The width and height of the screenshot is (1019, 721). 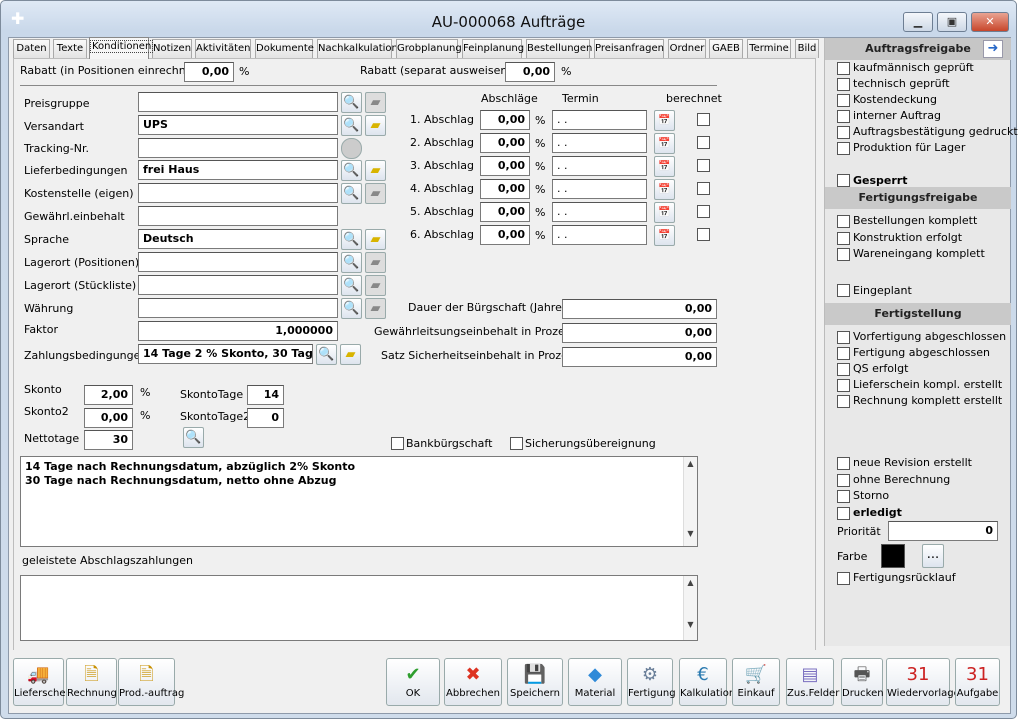 What do you see at coordinates (993, 49) in the screenshot?
I see `arrow-right-icon: ➜` at bounding box center [993, 49].